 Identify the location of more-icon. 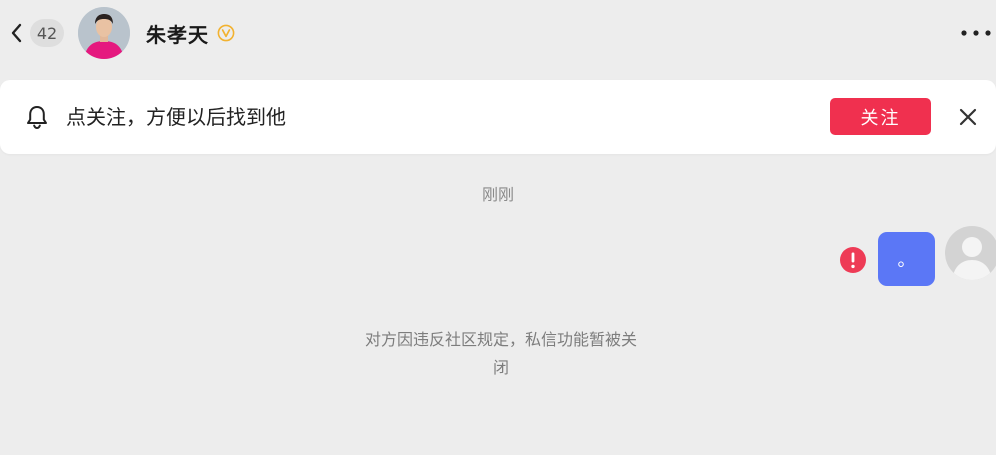
(976, 33).